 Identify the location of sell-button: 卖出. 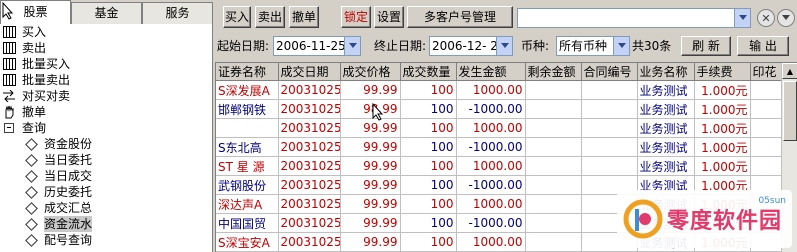
(270, 17).